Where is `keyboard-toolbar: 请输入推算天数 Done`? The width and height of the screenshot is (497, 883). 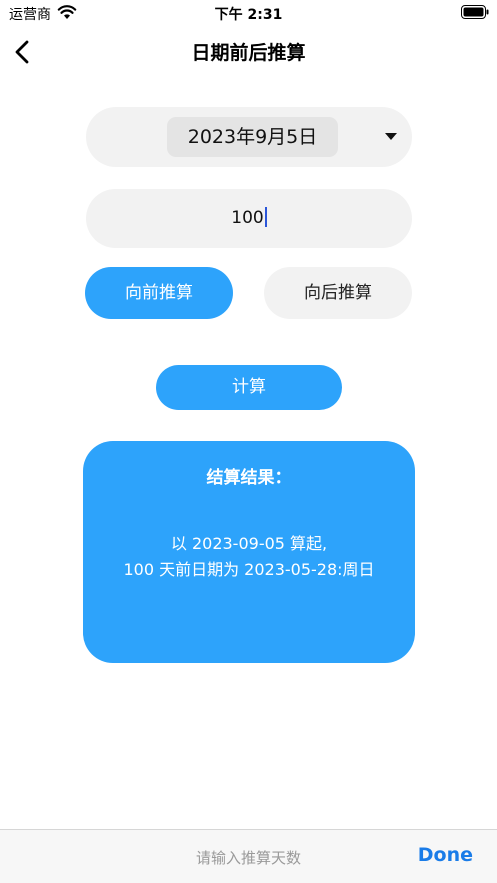 keyboard-toolbar: 请输入推算天数 Done is located at coordinates (248, 856).